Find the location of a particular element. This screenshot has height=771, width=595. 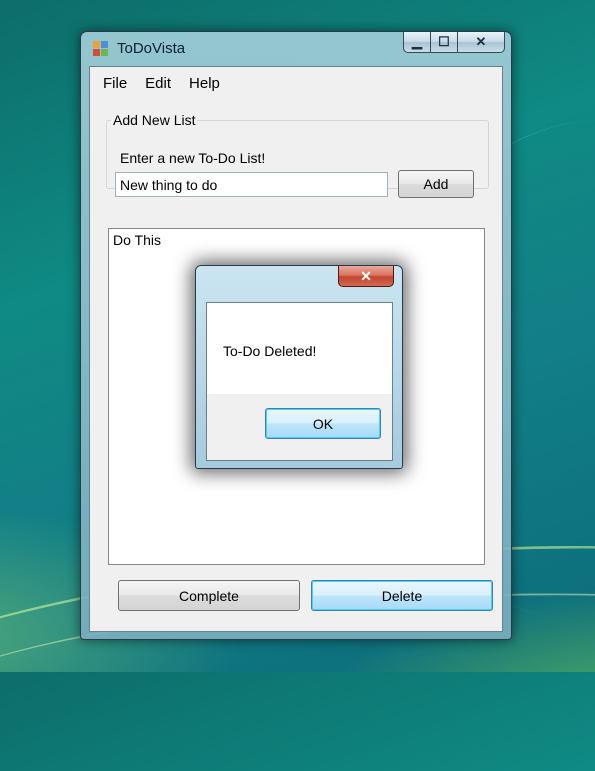

dialog-client-area: To-Do Deleted! OK is located at coordinates (299, 381).